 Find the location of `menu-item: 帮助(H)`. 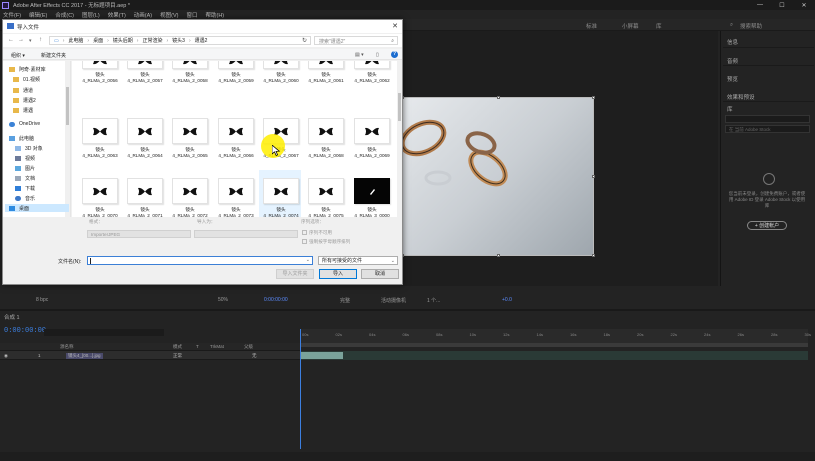

menu-item: 帮助(H) is located at coordinates (214, 15).